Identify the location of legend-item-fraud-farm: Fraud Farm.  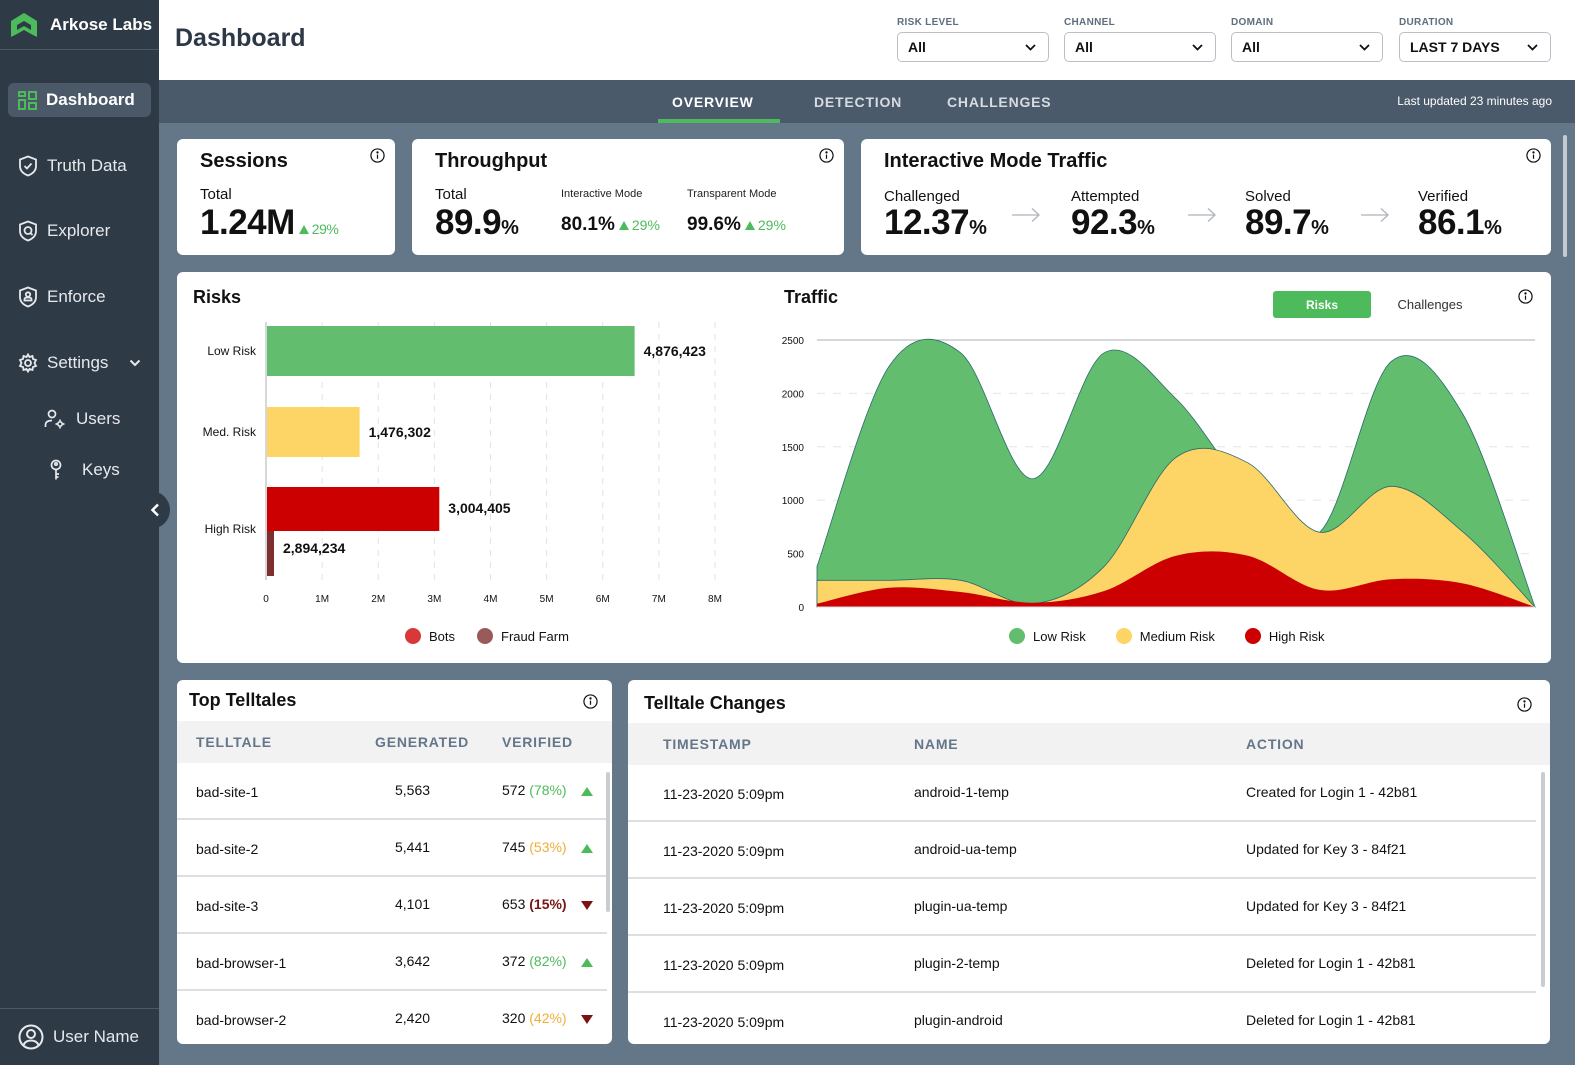
(523, 636).